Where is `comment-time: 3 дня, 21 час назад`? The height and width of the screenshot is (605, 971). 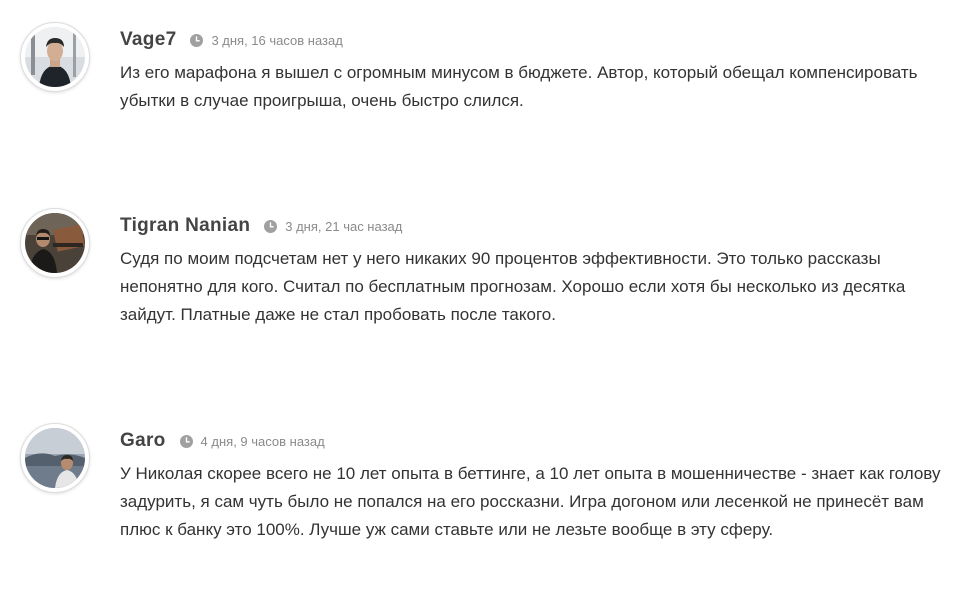
comment-time: 3 дня, 21 час назад is located at coordinates (344, 226).